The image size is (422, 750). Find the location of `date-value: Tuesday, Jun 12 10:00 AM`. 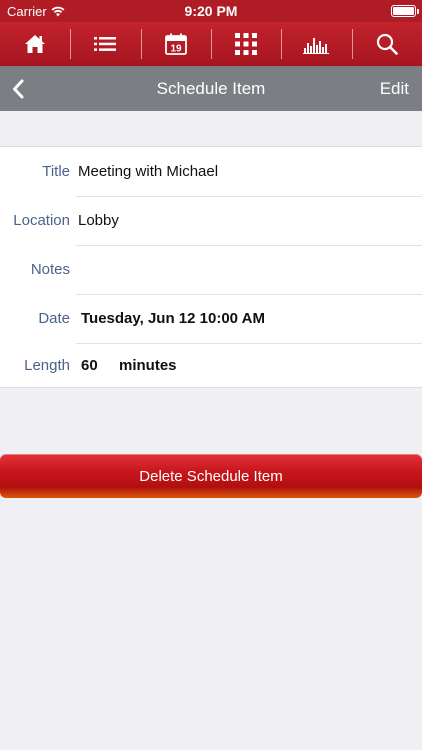

date-value: Tuesday, Jun 12 10:00 AM is located at coordinates (173, 318).